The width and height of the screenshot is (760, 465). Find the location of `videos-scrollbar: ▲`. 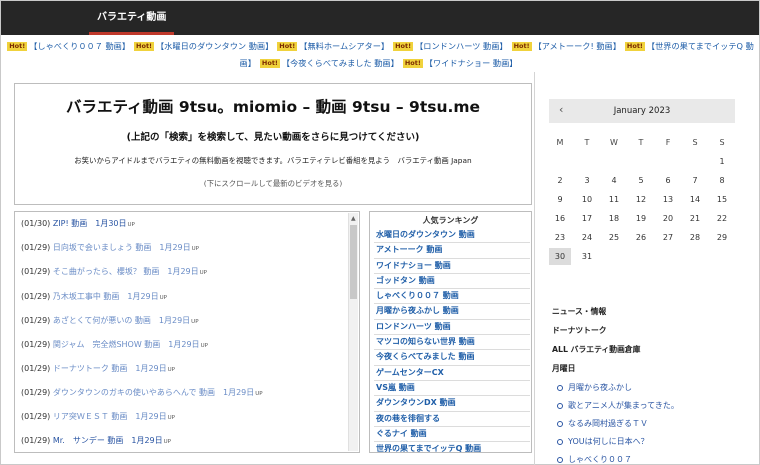

videos-scrollbar: ▲ is located at coordinates (353, 332).